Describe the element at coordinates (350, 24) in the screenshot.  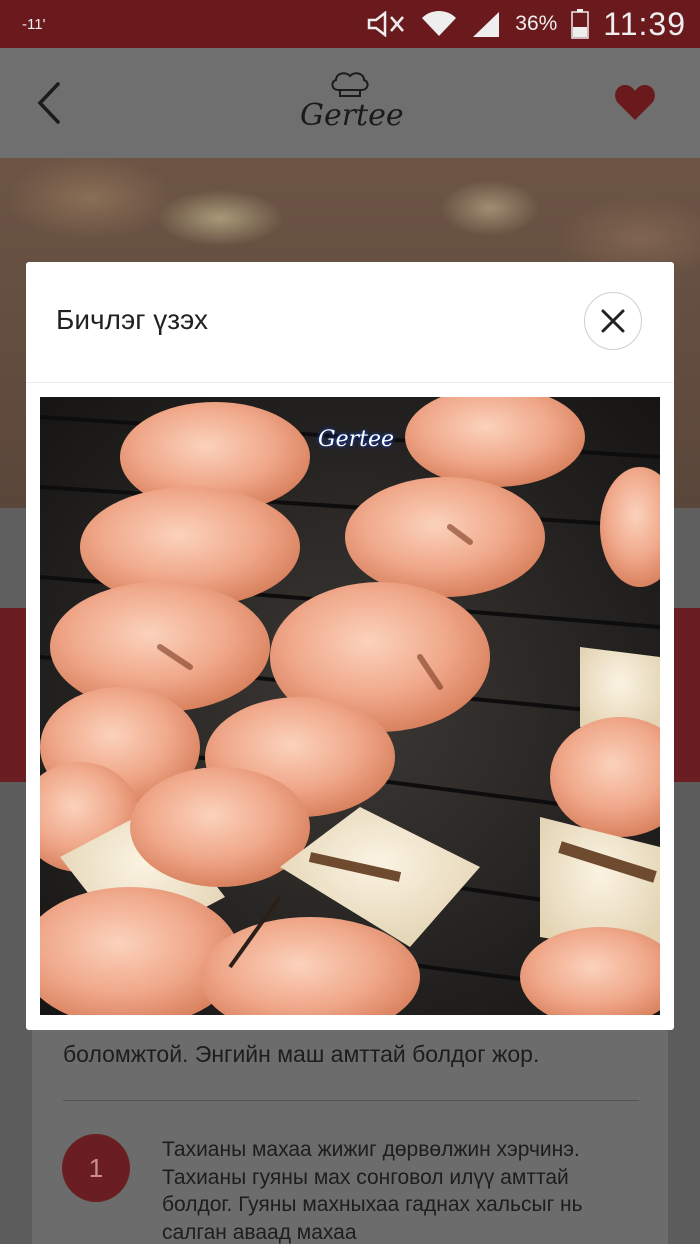
I see `status-bar: -11' 36% 11:39` at that location.